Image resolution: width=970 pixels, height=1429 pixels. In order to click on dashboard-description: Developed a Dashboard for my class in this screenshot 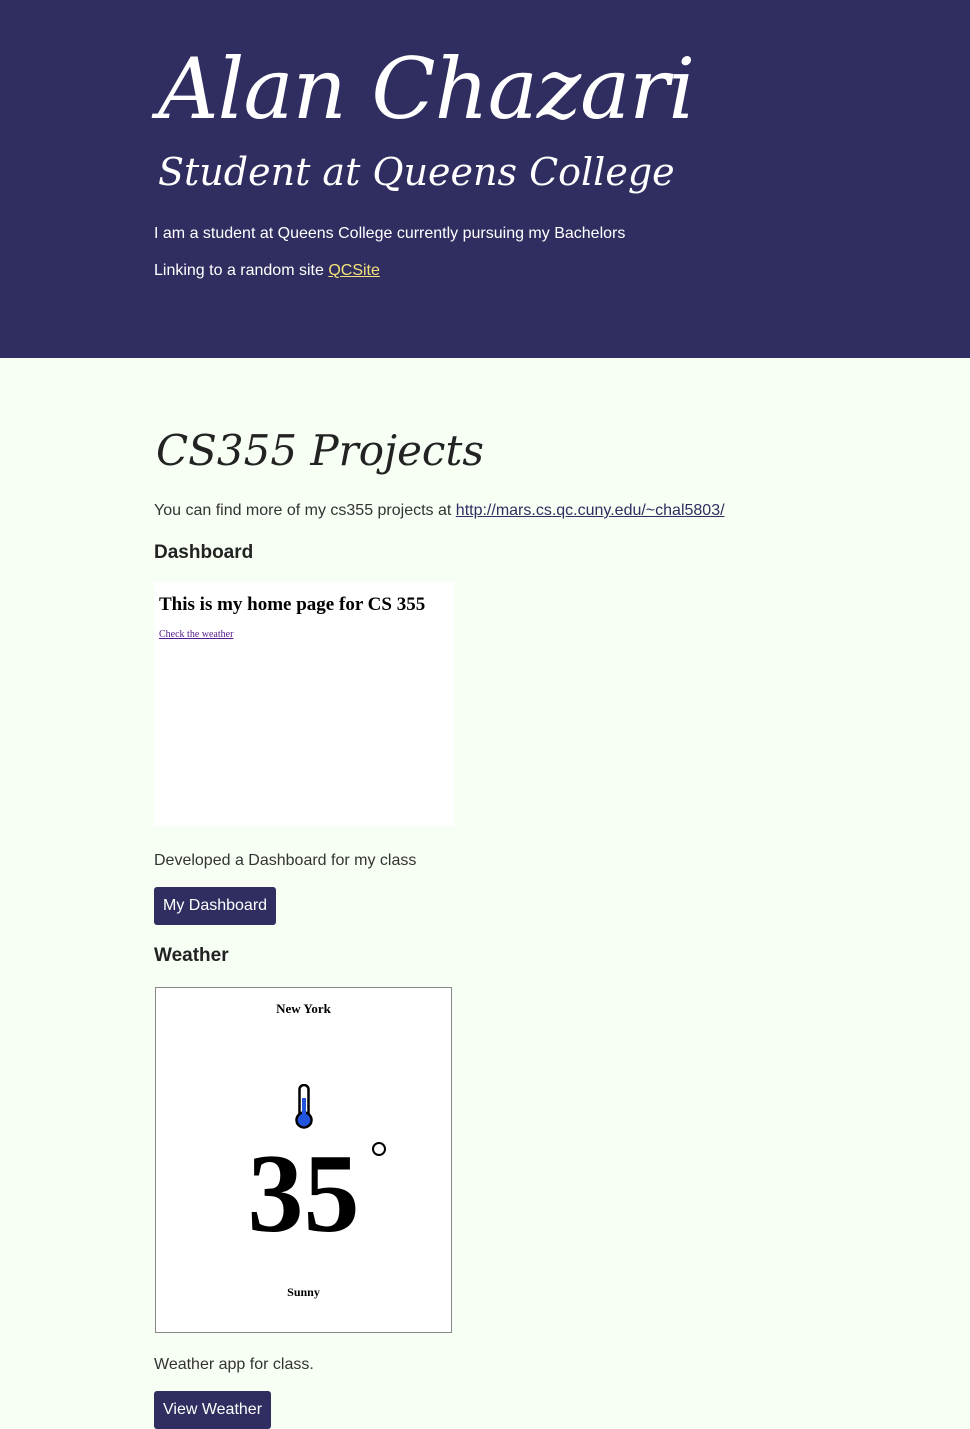, I will do `click(285, 860)`.